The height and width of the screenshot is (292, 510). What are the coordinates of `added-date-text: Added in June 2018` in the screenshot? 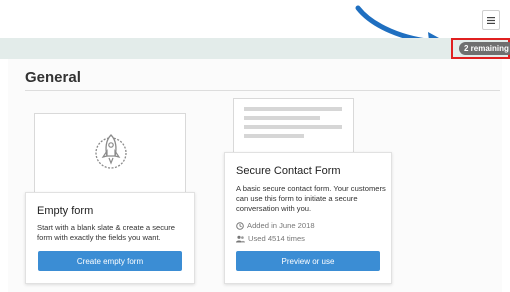 It's located at (281, 225).